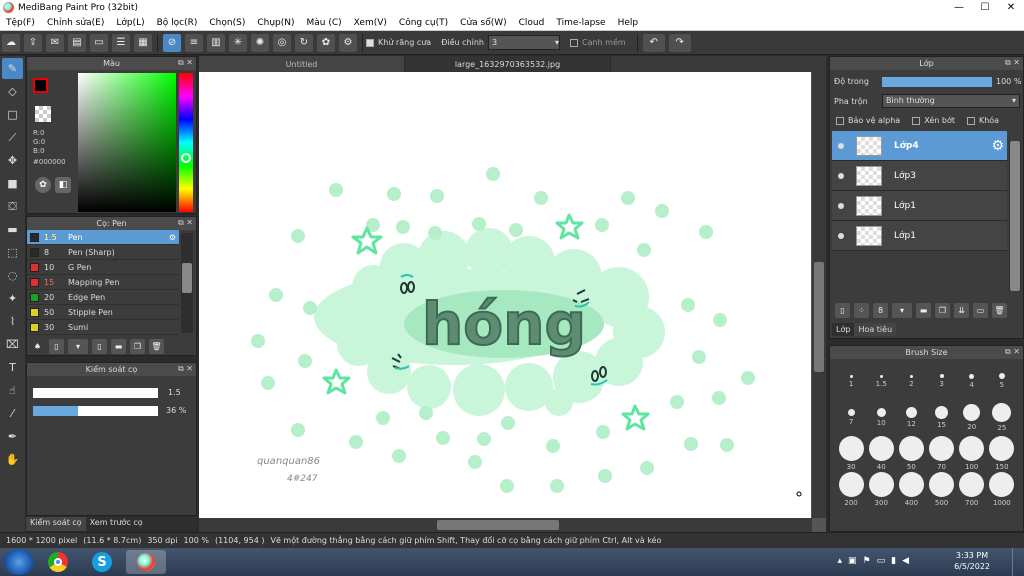 This screenshot has height=576, width=1024. I want to click on brush-size-cell: 100, so click(972, 453).